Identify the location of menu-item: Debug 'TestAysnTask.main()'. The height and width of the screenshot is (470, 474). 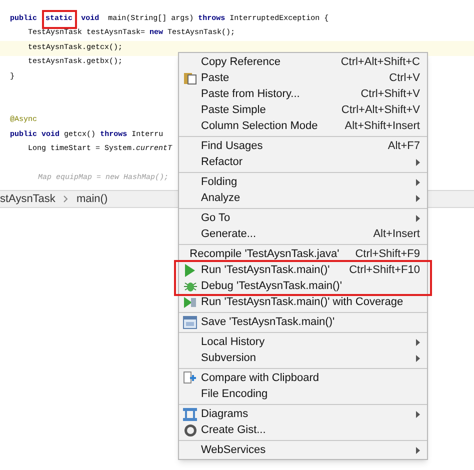
(303, 286).